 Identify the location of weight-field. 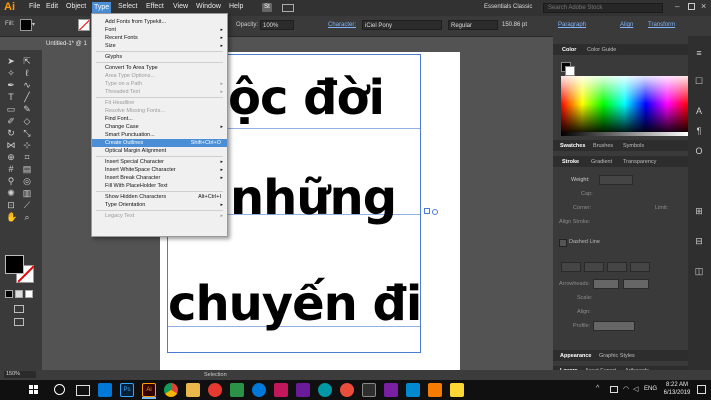
(616, 180).